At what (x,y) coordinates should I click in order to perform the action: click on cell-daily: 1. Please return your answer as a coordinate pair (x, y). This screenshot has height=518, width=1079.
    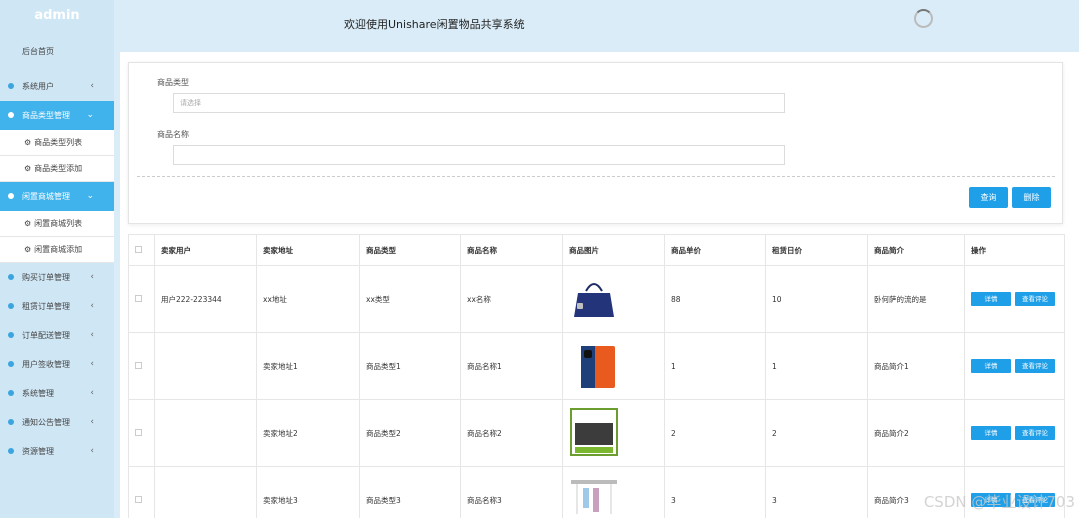
    Looking at the image, I should click on (816, 366).